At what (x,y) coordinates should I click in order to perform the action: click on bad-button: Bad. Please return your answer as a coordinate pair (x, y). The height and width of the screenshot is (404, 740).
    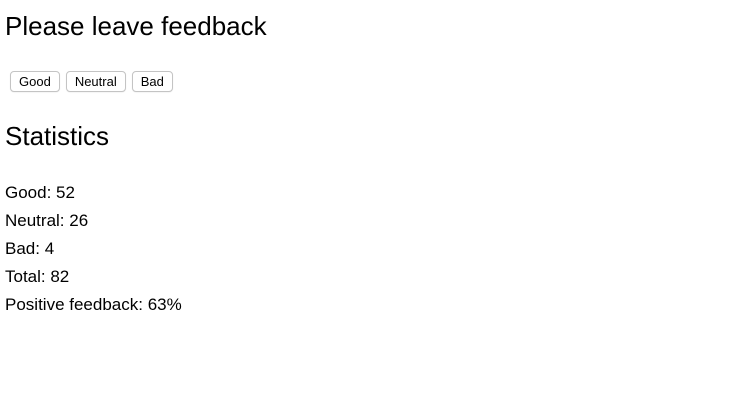
    Looking at the image, I should click on (152, 81).